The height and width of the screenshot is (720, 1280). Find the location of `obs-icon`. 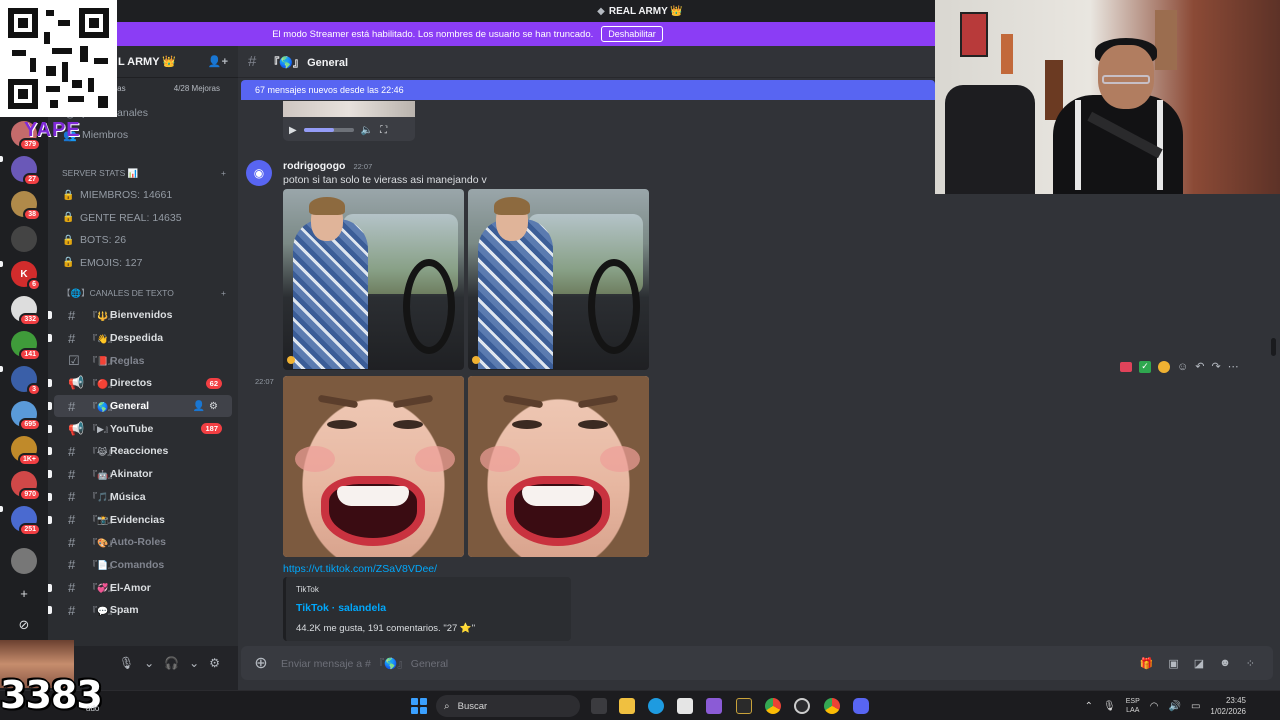

obs-icon is located at coordinates (802, 706).